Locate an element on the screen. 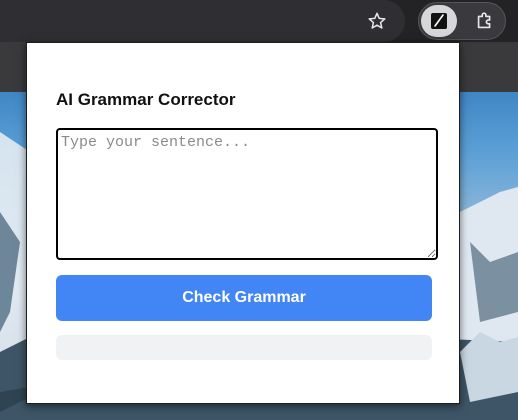 The width and height of the screenshot is (518, 420). bookmark-star-button is located at coordinates (377, 21).